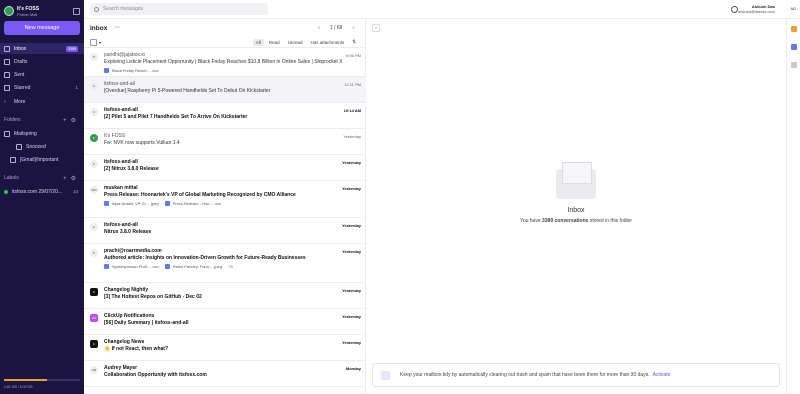 This screenshot has height=394, width=800. What do you see at coordinates (295, 42) in the screenshot?
I see `filter-unread: Unread` at bounding box center [295, 42].